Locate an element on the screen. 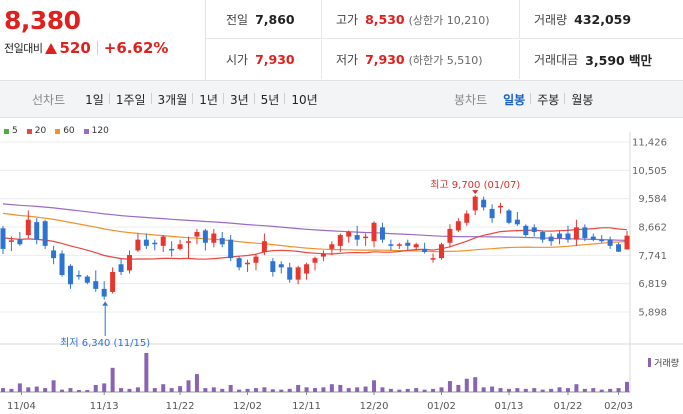 This screenshot has height=414, width=683. legend-item-ma120: 120 is located at coordinates (96, 131).